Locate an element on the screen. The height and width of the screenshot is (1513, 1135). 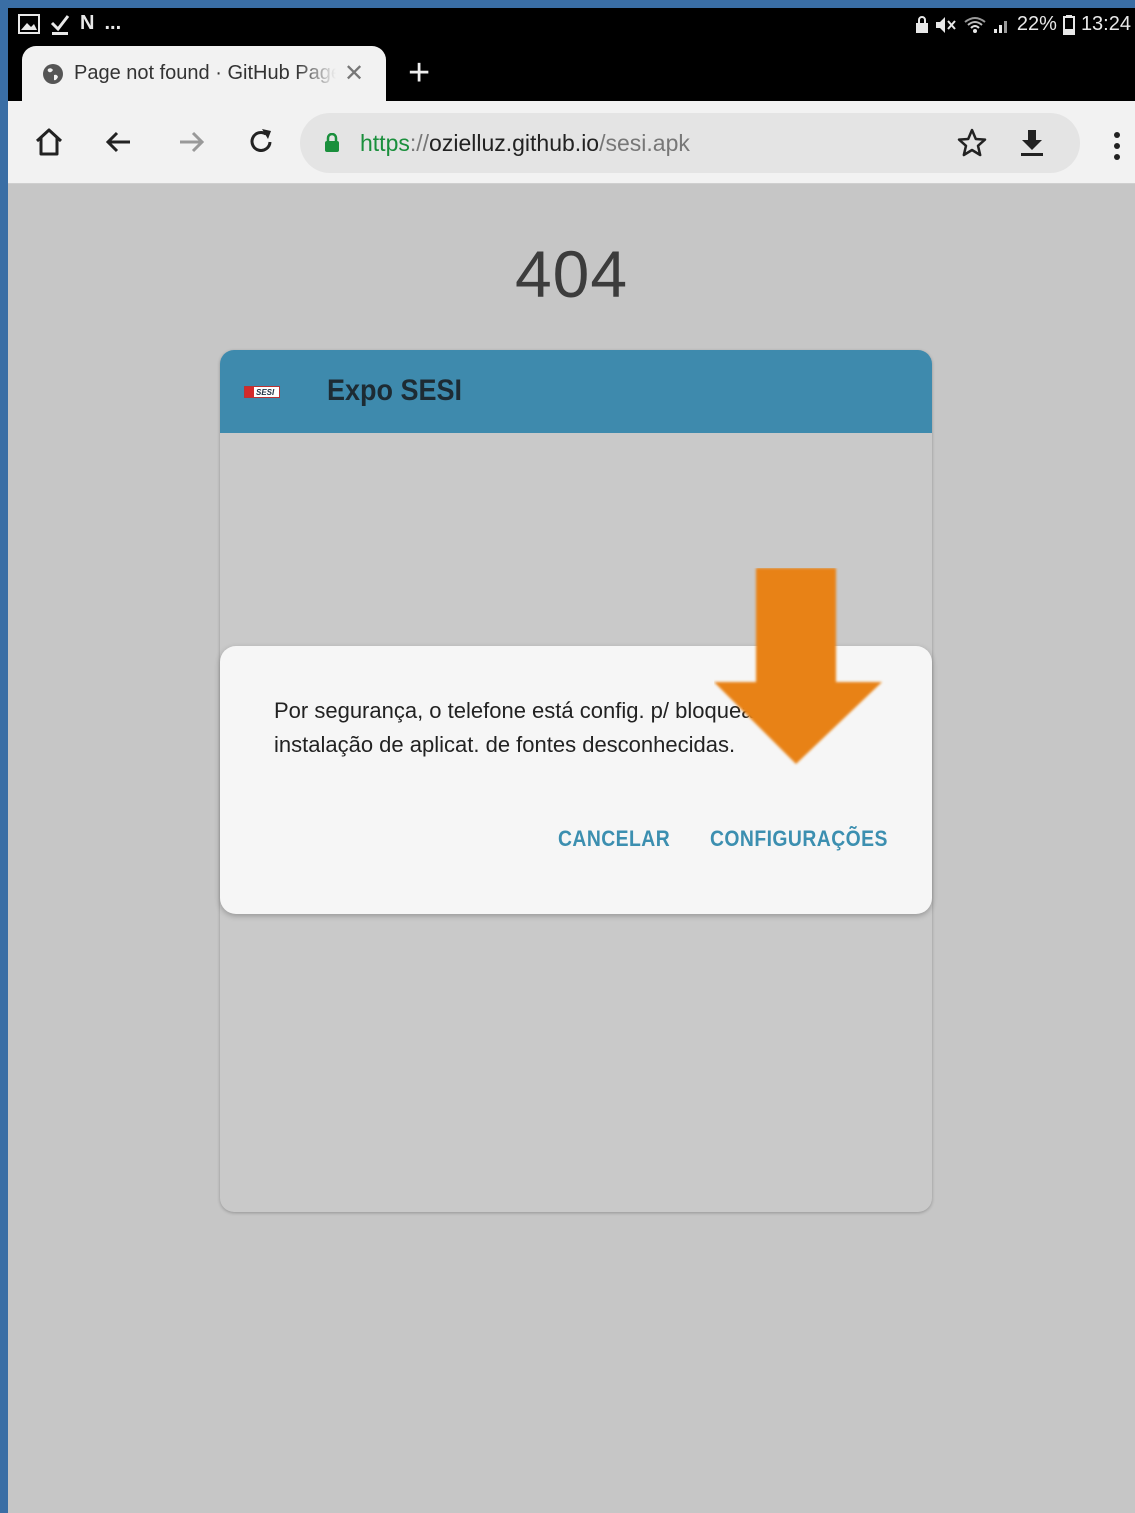
browser-tab: Page not found · GitHub Pages ✕ is located at coordinates (204, 73).